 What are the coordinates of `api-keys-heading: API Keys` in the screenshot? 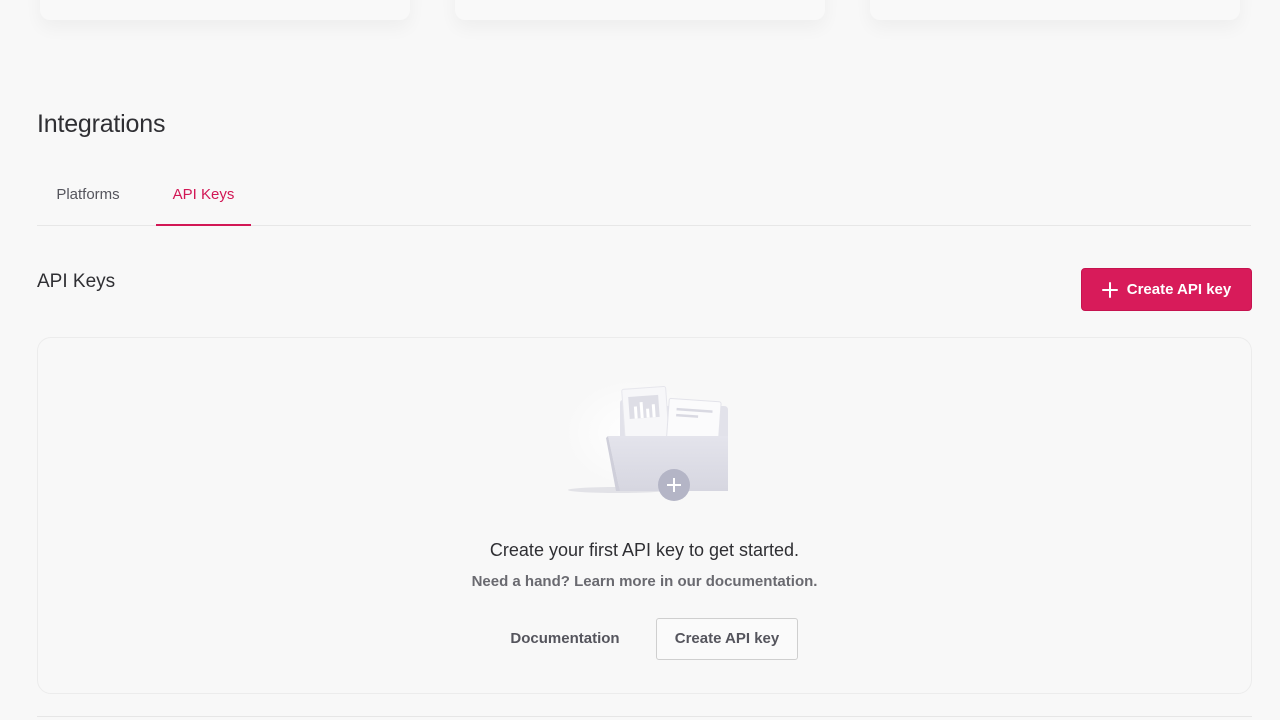 It's located at (76, 281).